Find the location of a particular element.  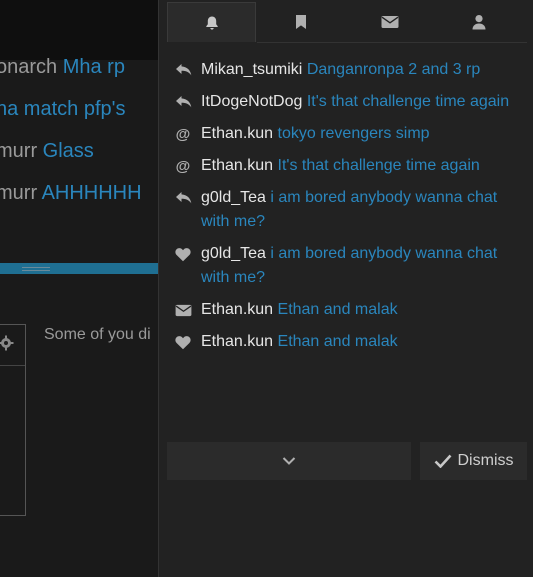

notification-item: @ Ethan.kun tokyo revengers simp is located at coordinates (345, 134).